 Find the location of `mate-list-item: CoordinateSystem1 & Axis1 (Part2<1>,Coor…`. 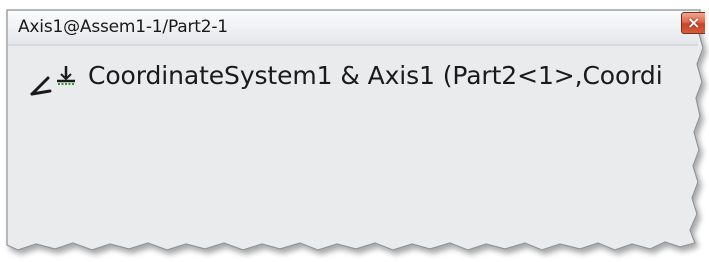

mate-list-item: CoordinateSystem1 & Axis1 (Part2<1>,Coor… is located at coordinates (362, 80).